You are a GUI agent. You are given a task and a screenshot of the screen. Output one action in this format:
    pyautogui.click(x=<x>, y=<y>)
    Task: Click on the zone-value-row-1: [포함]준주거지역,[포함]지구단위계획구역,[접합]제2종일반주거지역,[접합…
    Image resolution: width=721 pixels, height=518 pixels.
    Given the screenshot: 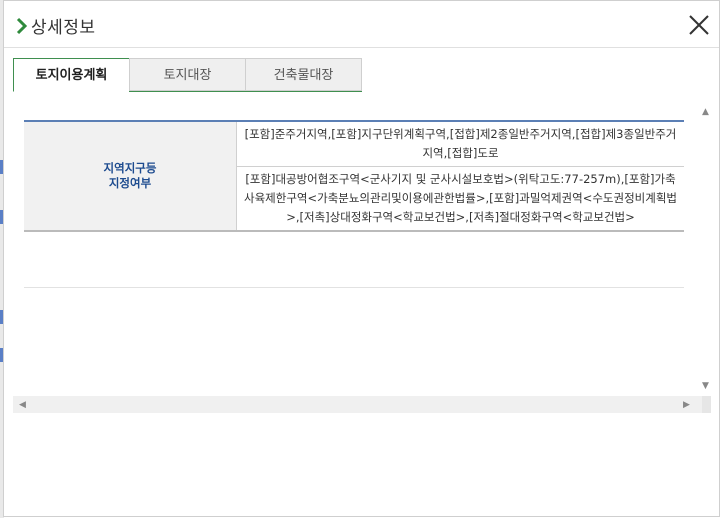 What is the action you would take?
    pyautogui.click(x=460, y=143)
    